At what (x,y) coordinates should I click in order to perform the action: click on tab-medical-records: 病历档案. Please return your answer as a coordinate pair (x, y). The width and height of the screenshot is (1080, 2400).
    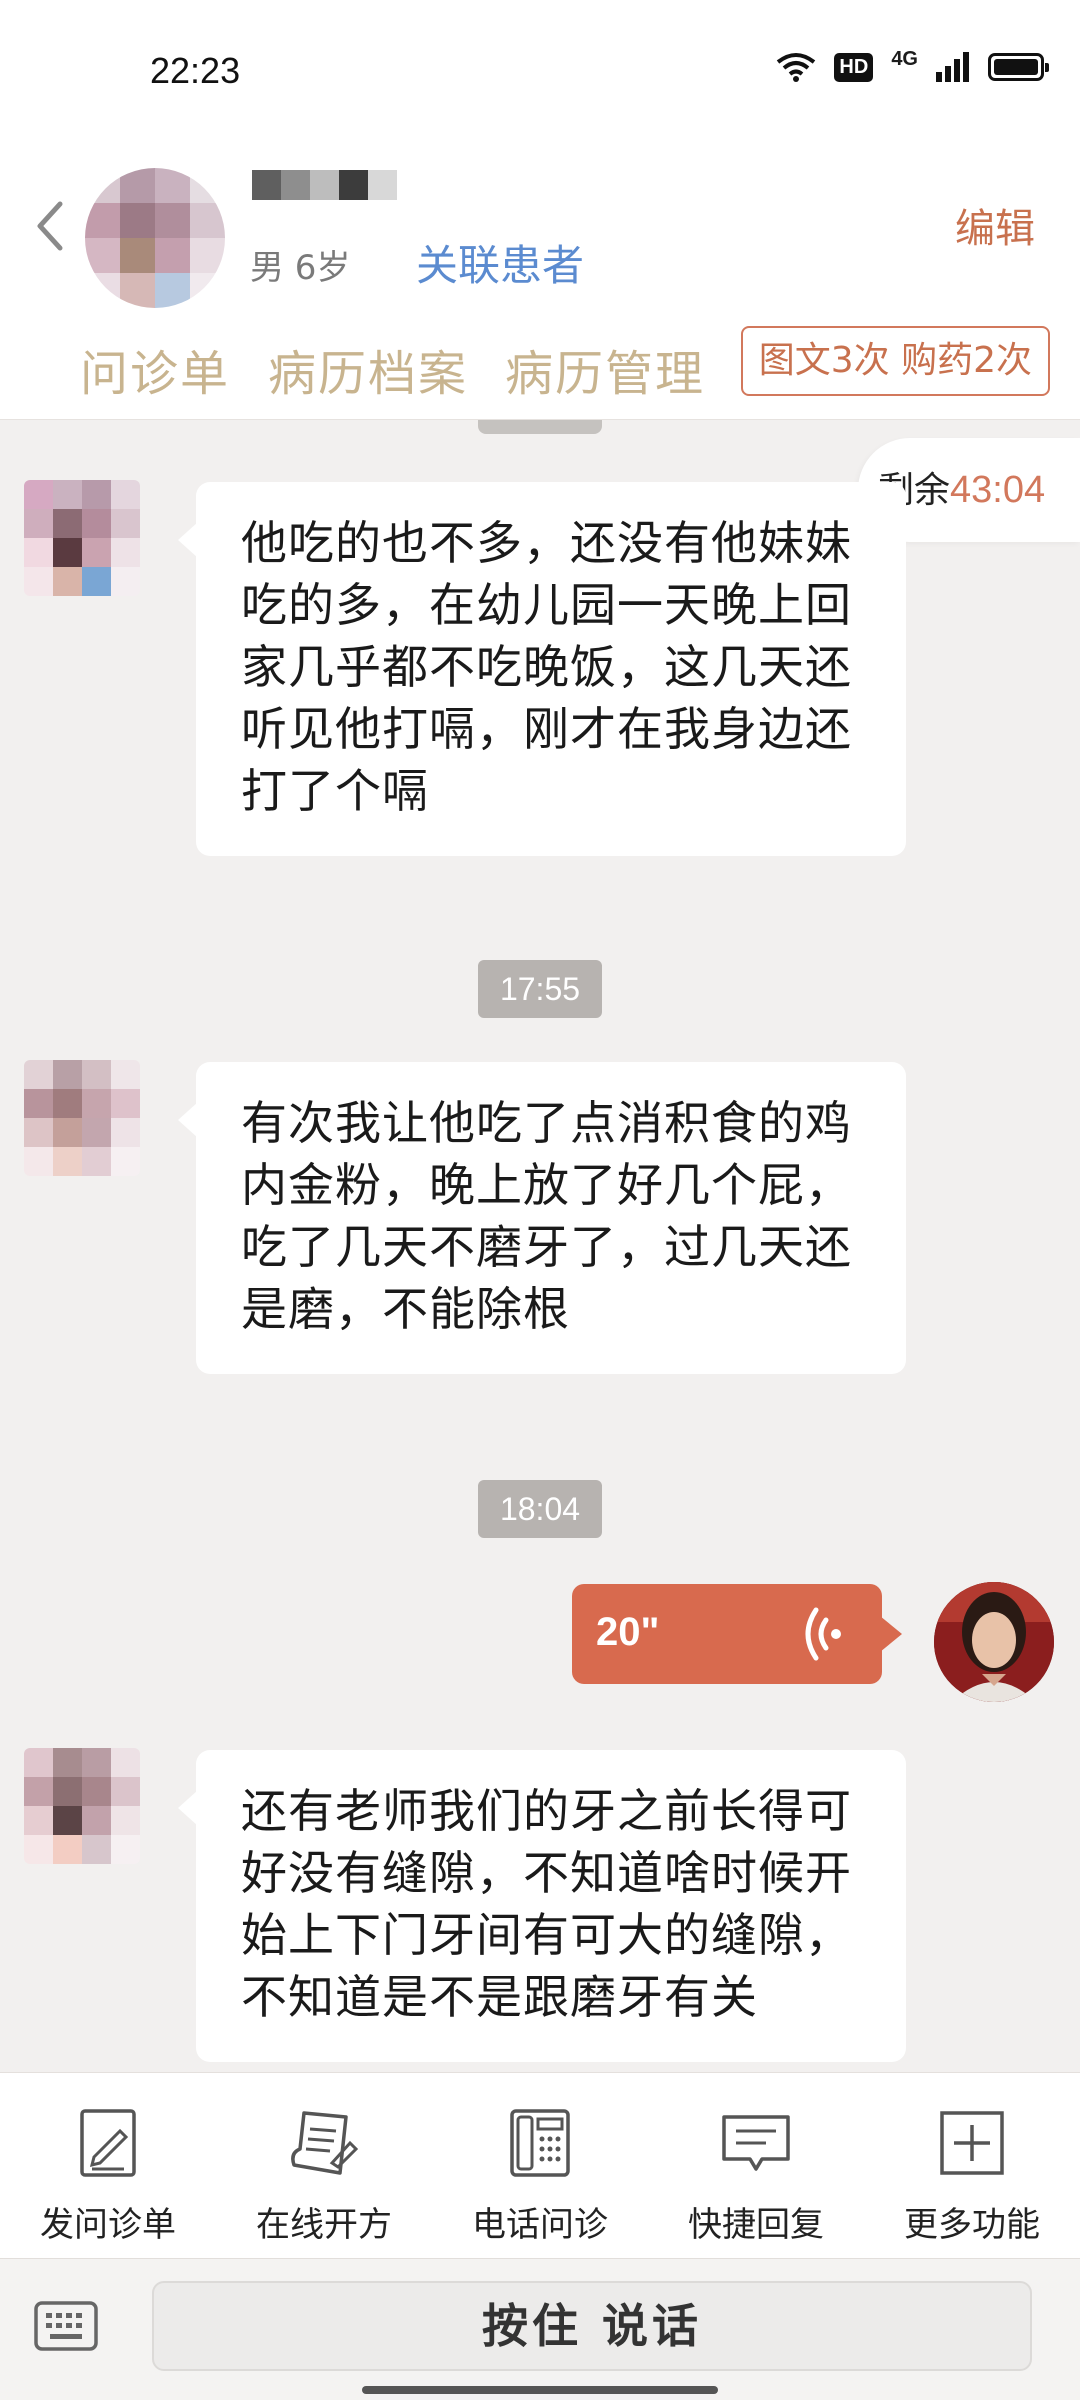
    Looking at the image, I should click on (368, 369).